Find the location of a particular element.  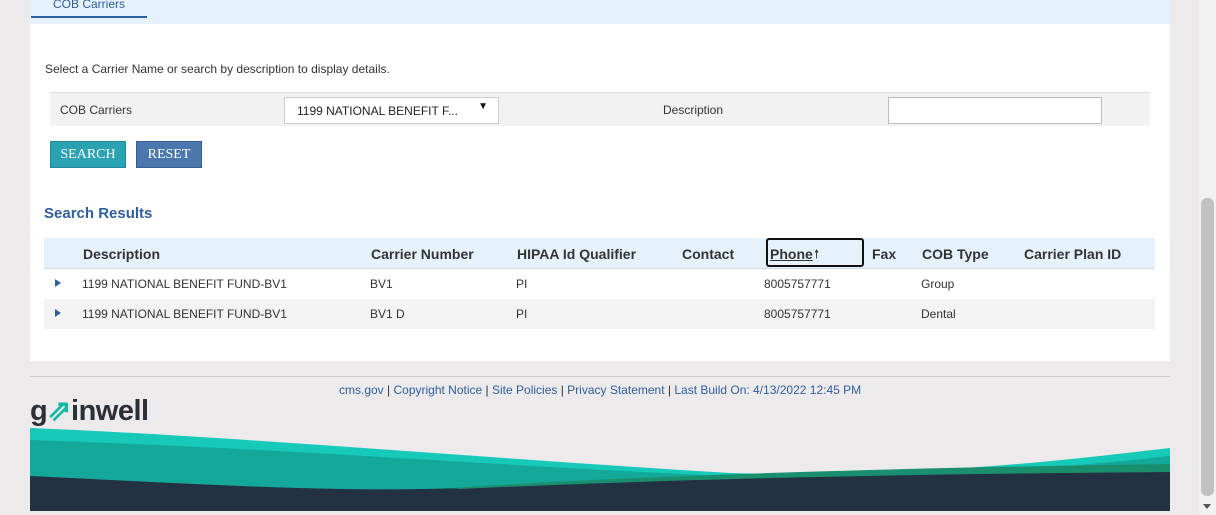

cell-carrier-number: BV1 D is located at coordinates (387, 314).